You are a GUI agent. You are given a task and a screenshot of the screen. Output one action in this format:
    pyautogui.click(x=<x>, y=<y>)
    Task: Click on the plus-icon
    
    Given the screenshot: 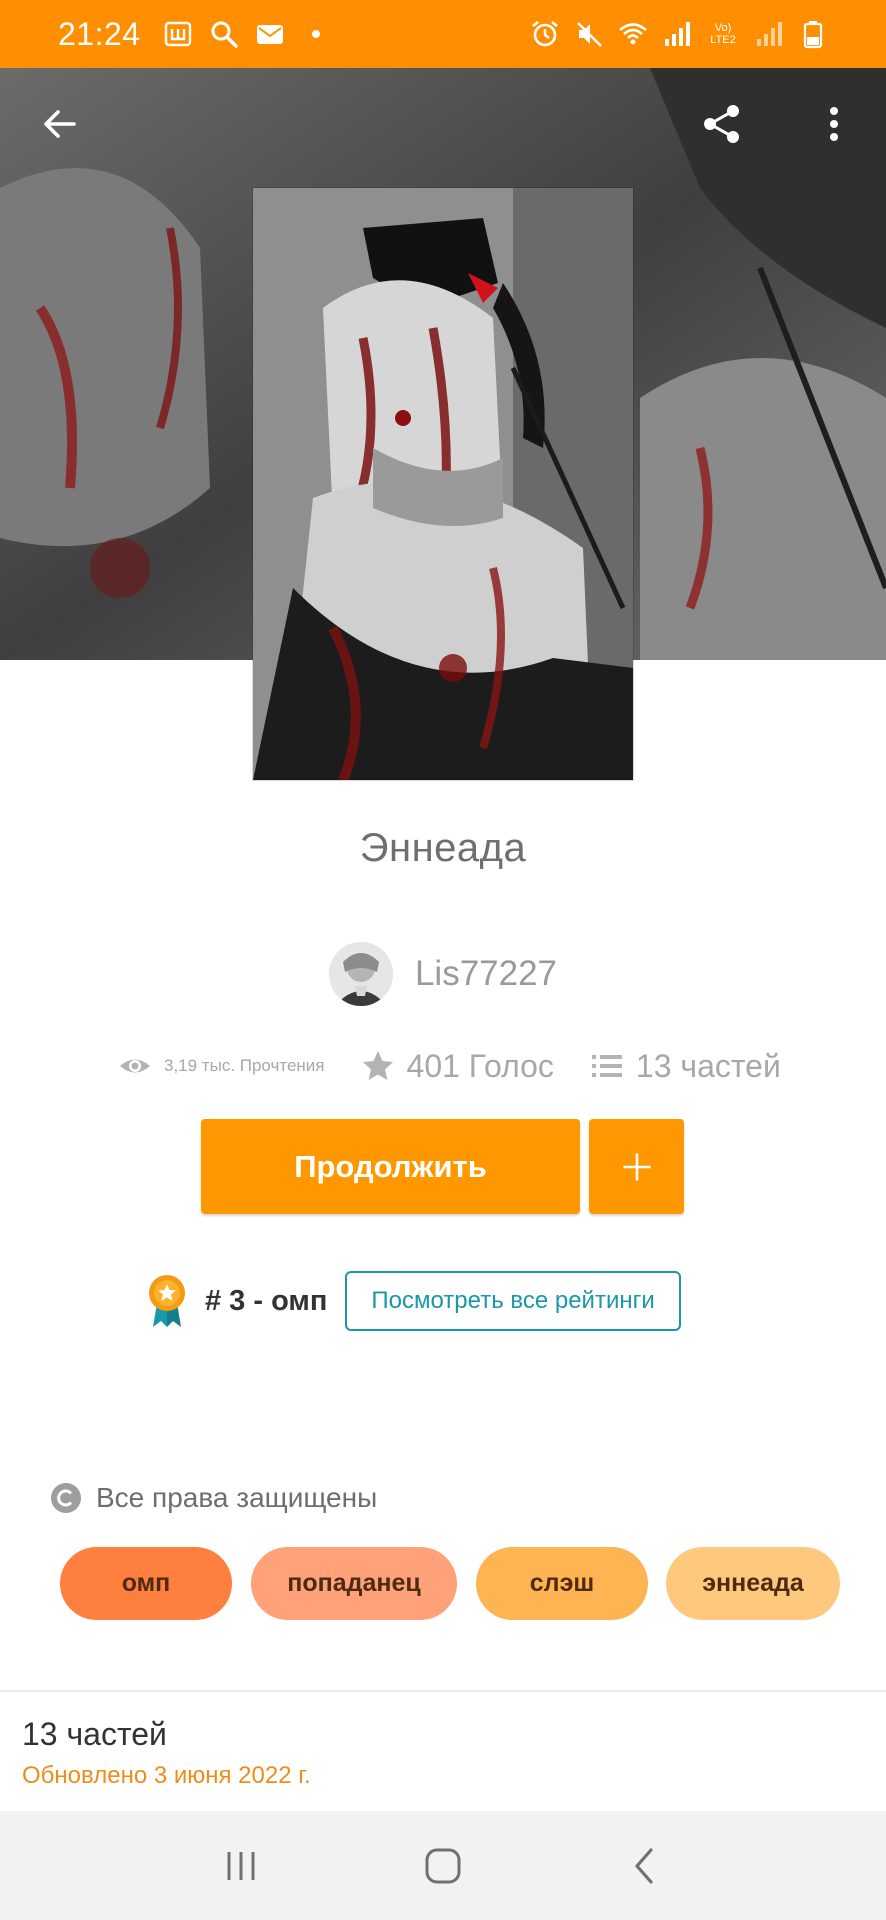 What is the action you would take?
    pyautogui.click(x=636, y=1166)
    